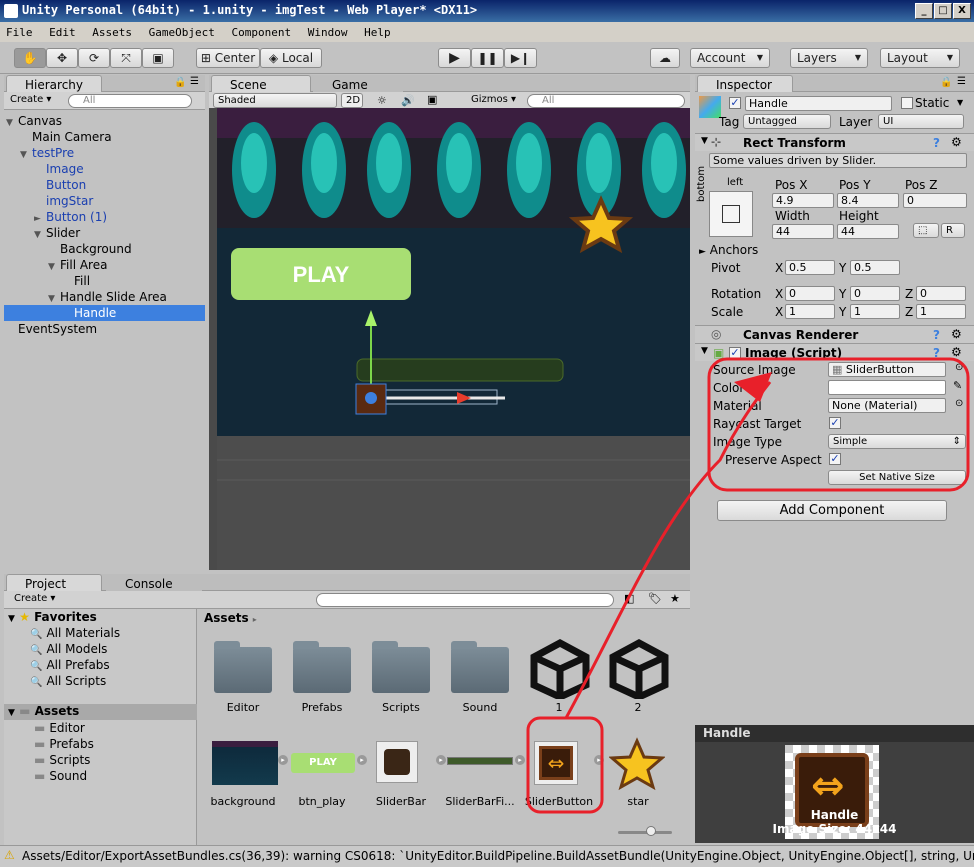 This screenshot has height=867, width=974. Describe the element at coordinates (829, 58) in the screenshot. I see `layers-dropdown: Layers ▼` at that location.